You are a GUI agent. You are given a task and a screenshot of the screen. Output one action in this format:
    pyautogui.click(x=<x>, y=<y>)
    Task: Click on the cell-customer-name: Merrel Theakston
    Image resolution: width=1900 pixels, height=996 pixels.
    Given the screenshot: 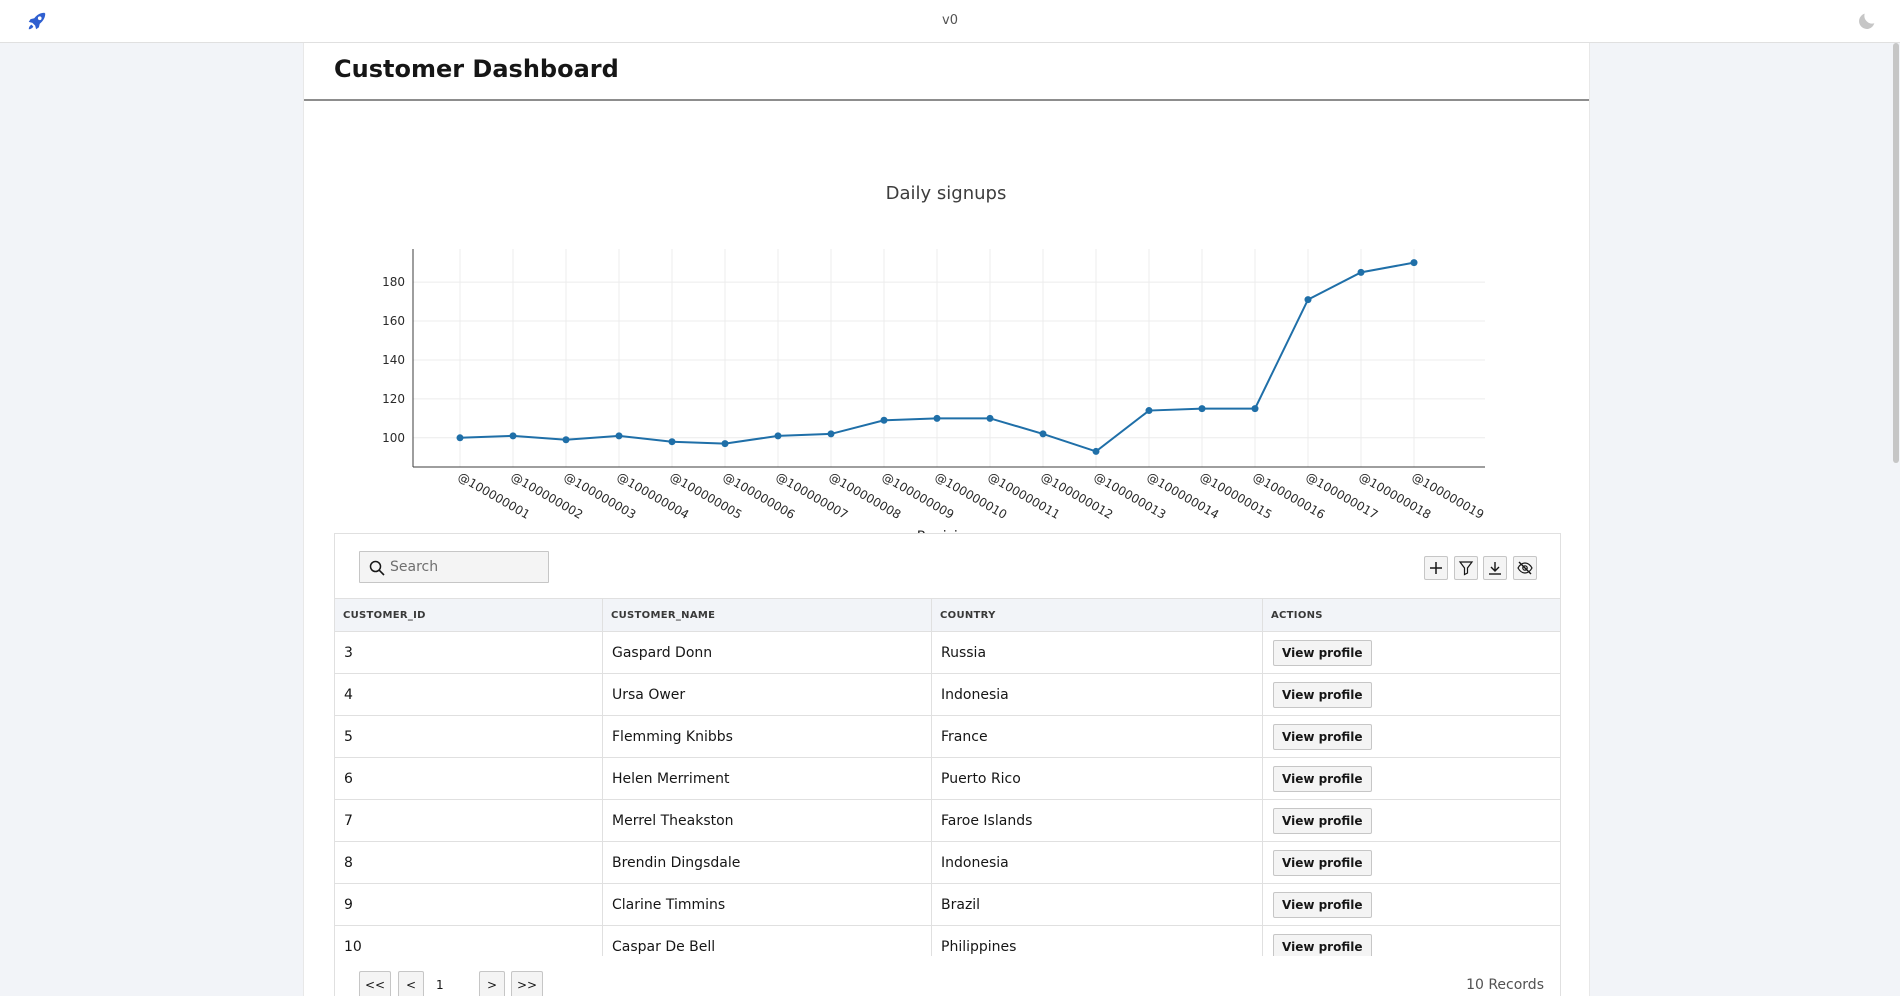 What is the action you would take?
    pyautogui.click(x=767, y=821)
    